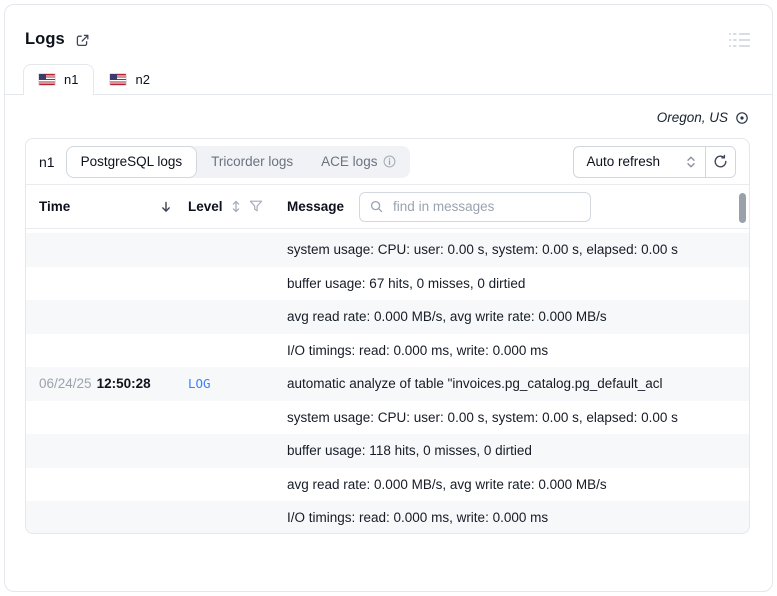 This screenshot has height=596, width=777. I want to click on tab-tricorder-logs: Tricorder logs, so click(252, 162).